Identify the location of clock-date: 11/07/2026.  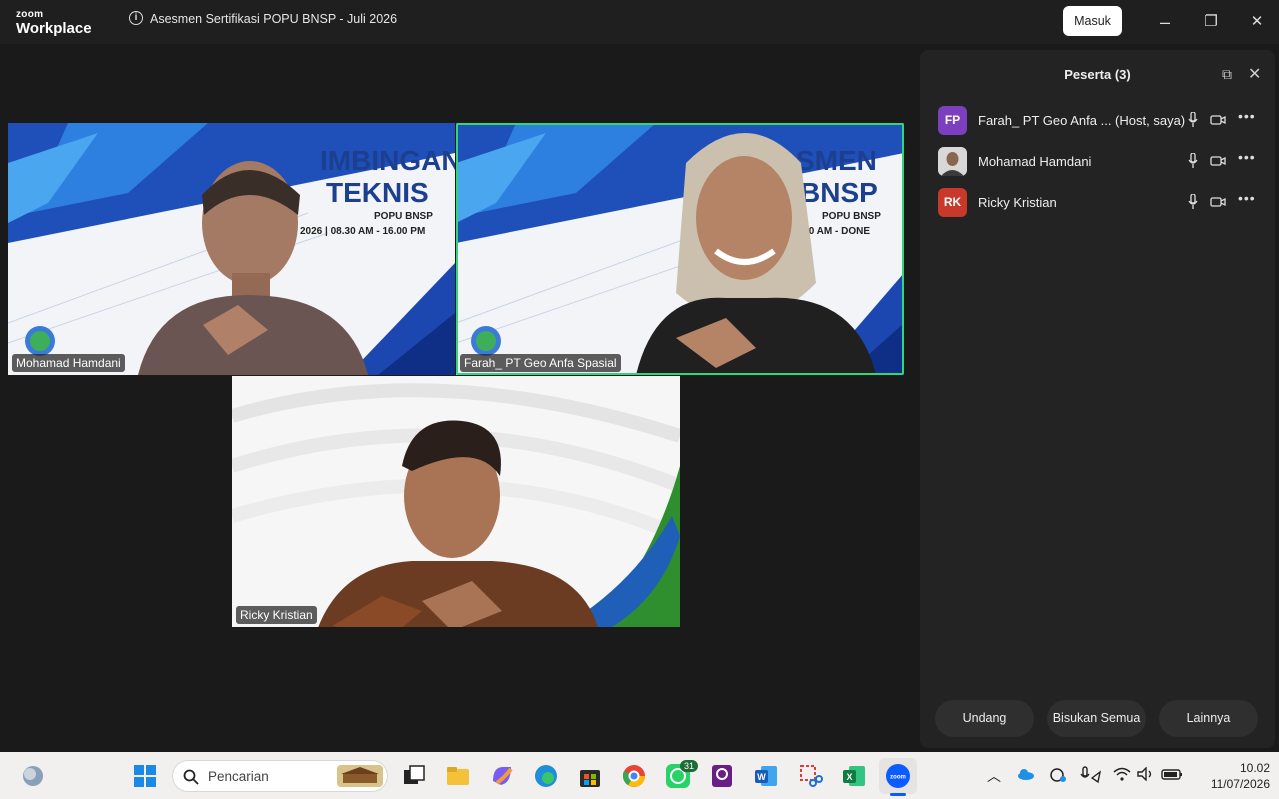
(1240, 784).